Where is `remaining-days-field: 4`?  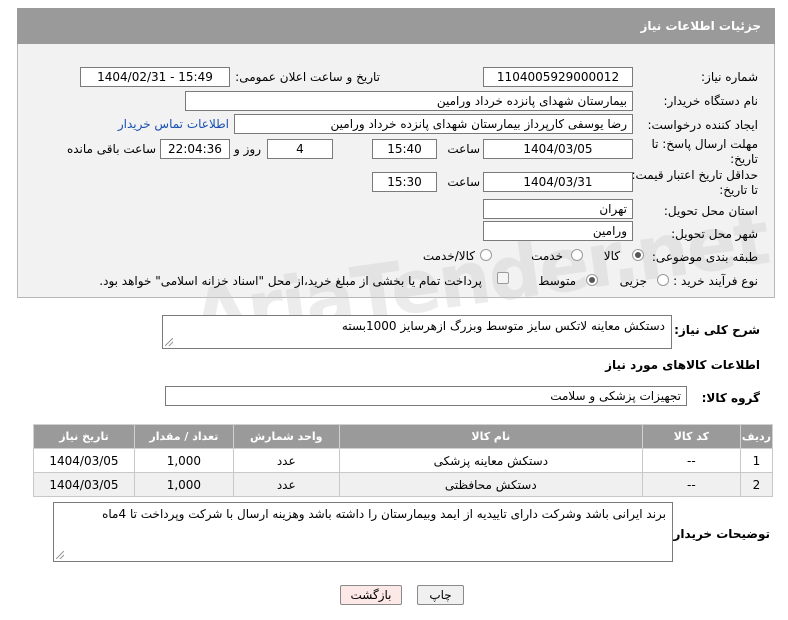
remaining-days-field: 4 is located at coordinates (300, 149).